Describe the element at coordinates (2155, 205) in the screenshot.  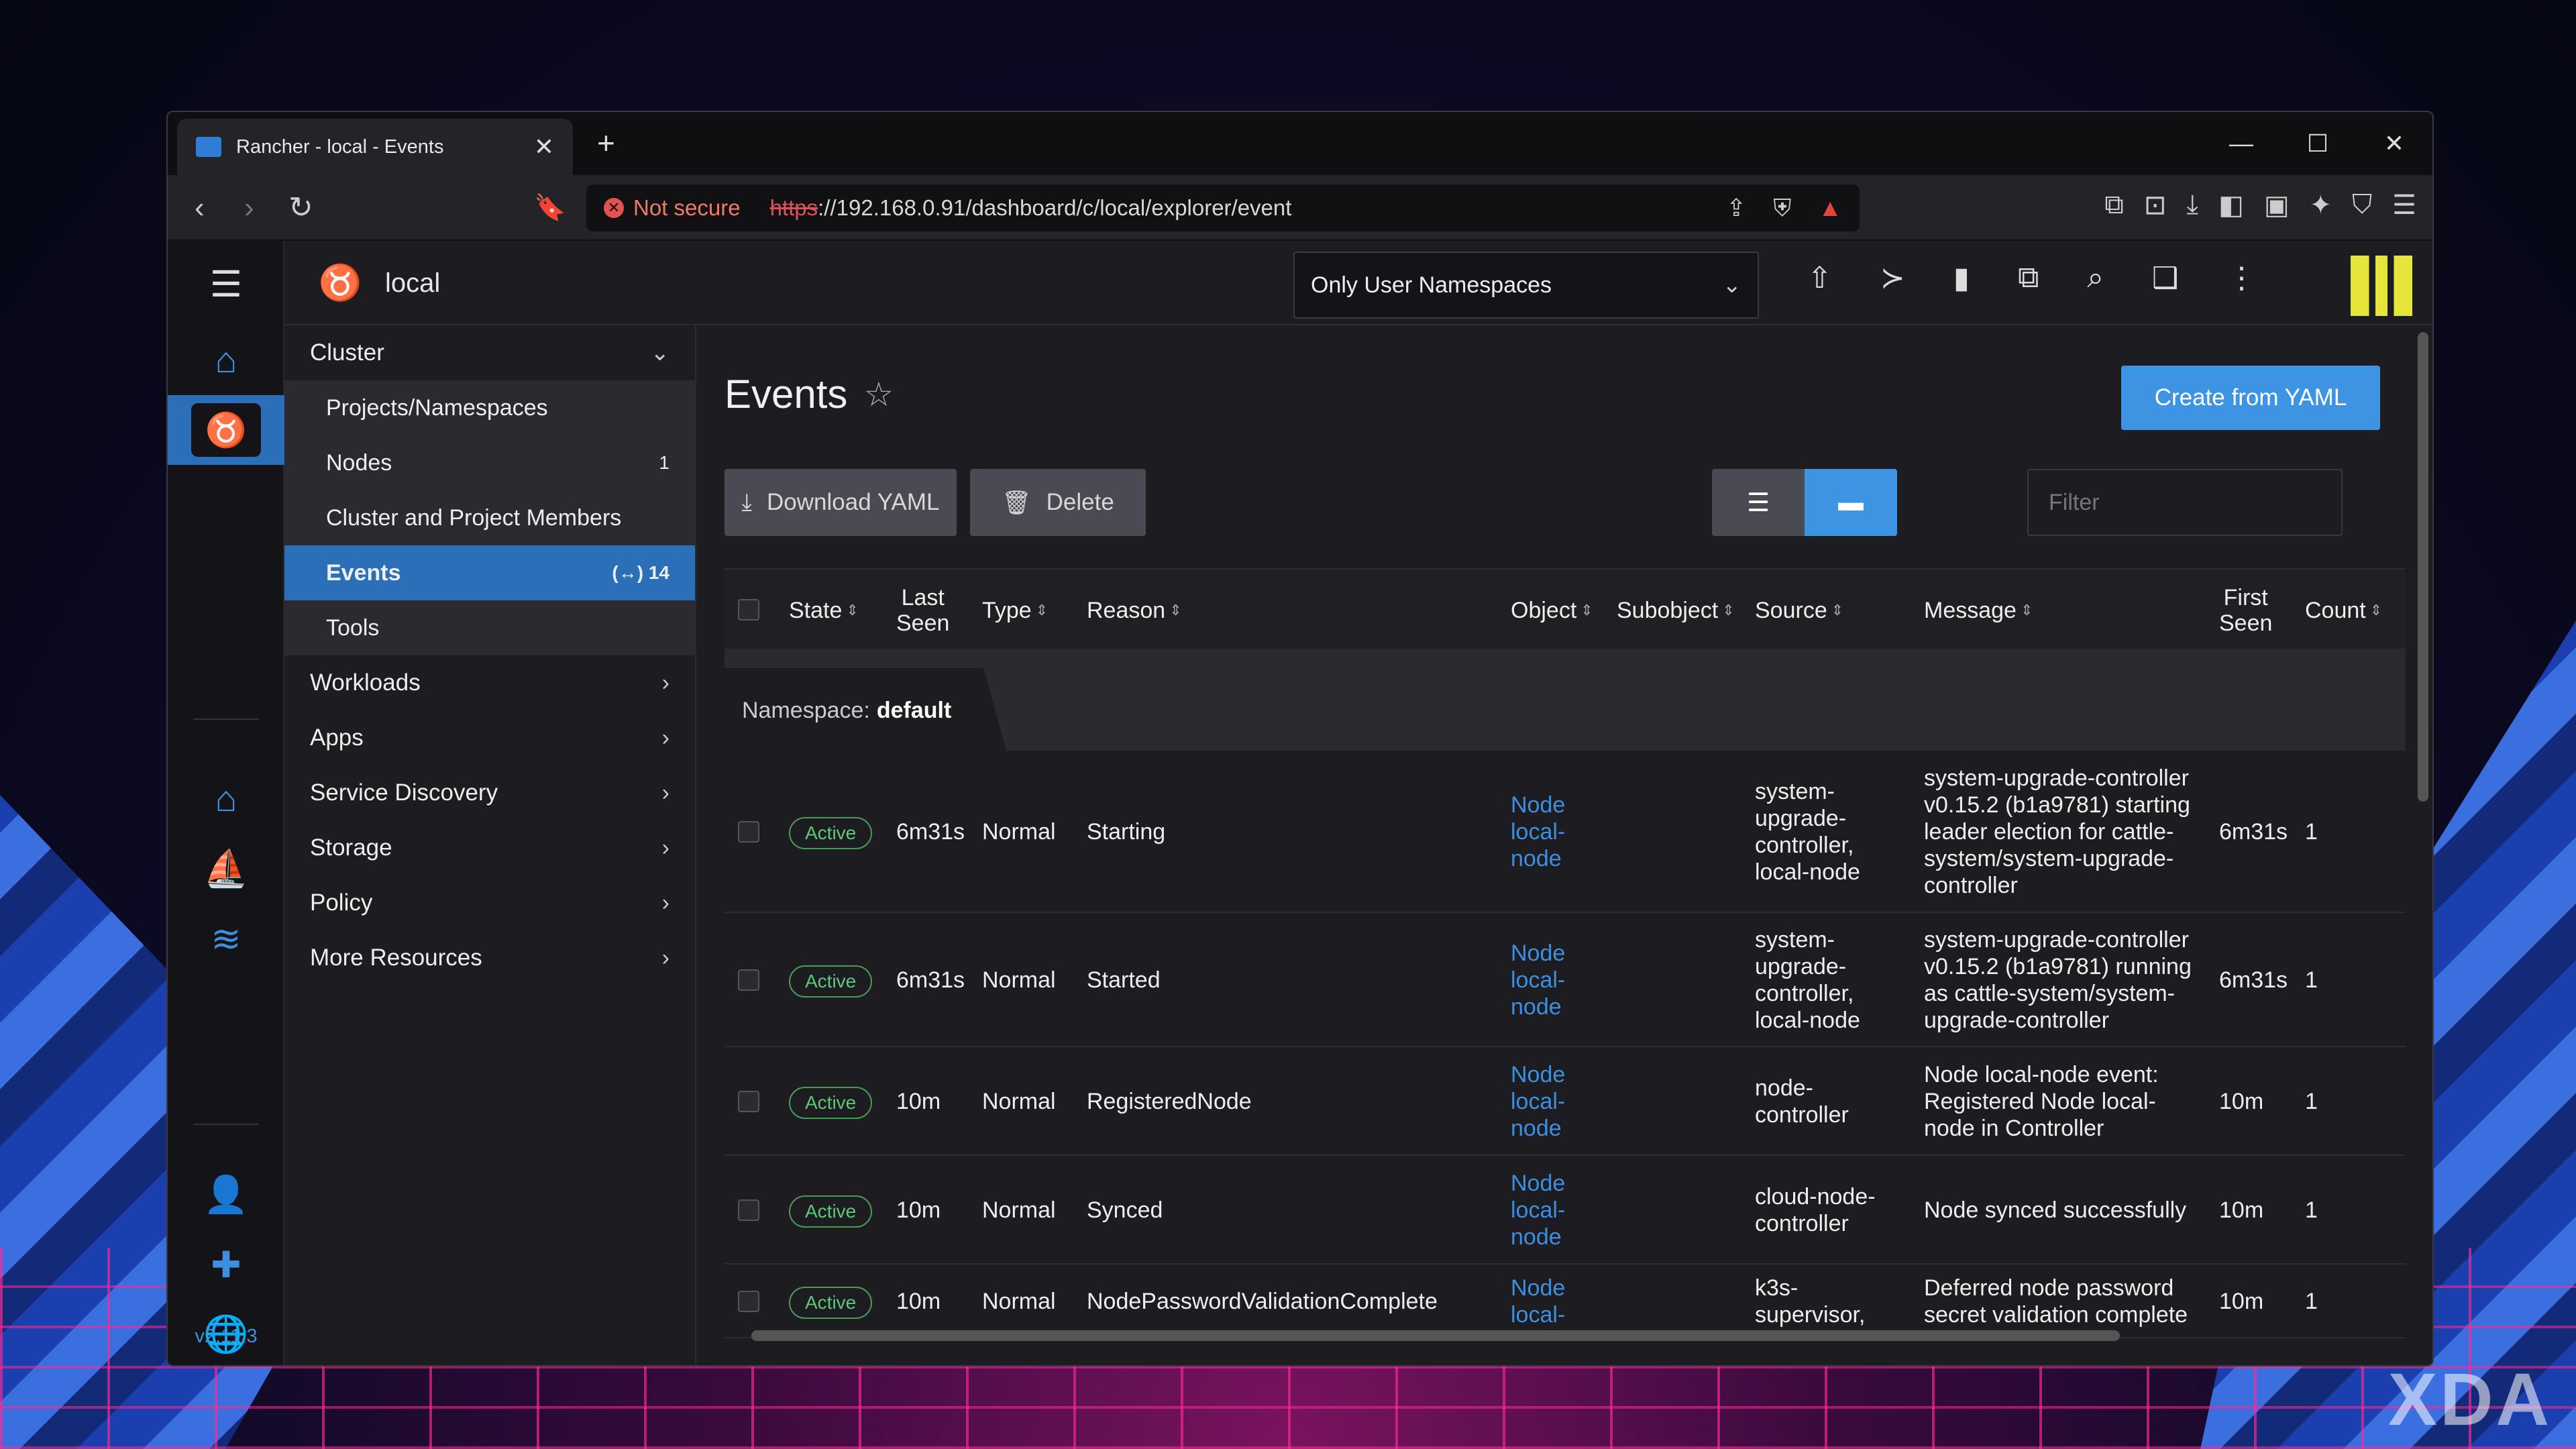
I see `screenshot-icon: ⊡` at that location.